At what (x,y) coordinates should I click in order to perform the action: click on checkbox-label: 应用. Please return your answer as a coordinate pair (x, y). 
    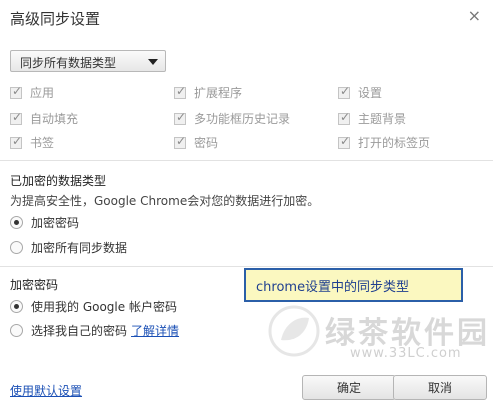
    Looking at the image, I should click on (42, 93).